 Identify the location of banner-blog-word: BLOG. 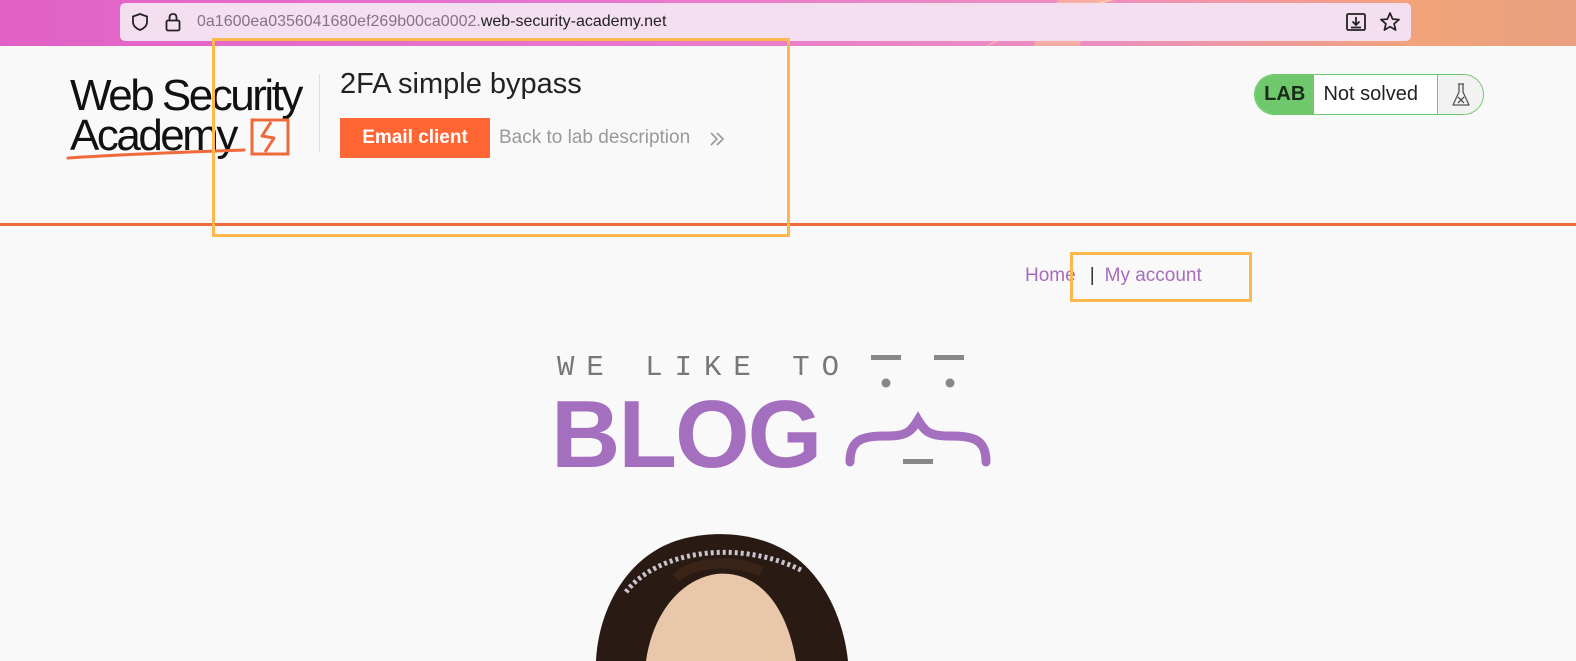
(686, 434).